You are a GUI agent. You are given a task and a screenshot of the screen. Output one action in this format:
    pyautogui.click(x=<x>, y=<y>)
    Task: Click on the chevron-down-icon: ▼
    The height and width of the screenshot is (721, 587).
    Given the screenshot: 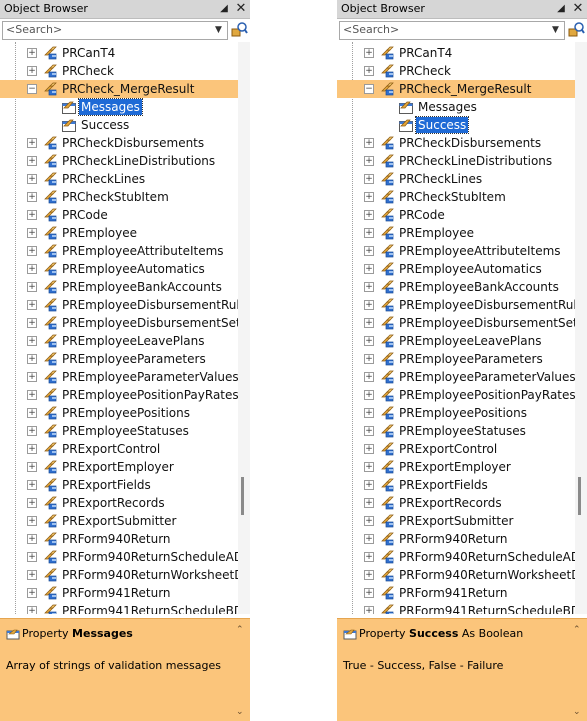 What is the action you would take?
    pyautogui.click(x=555, y=30)
    